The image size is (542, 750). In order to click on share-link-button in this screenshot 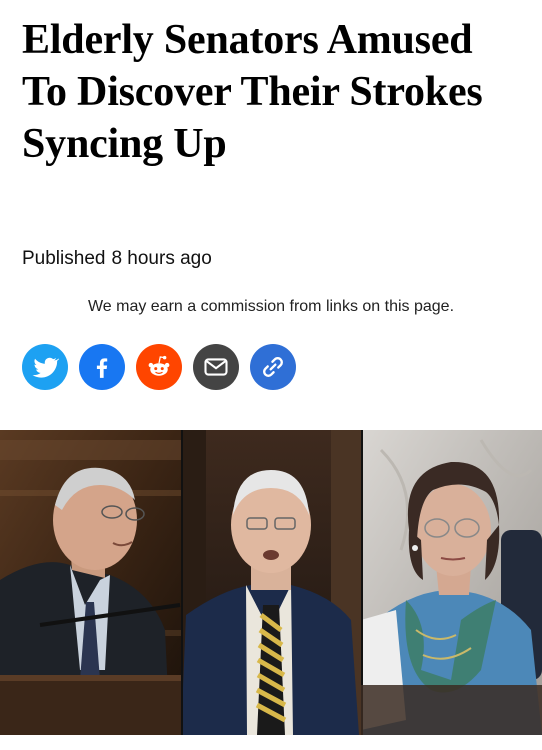, I will do `click(273, 367)`.